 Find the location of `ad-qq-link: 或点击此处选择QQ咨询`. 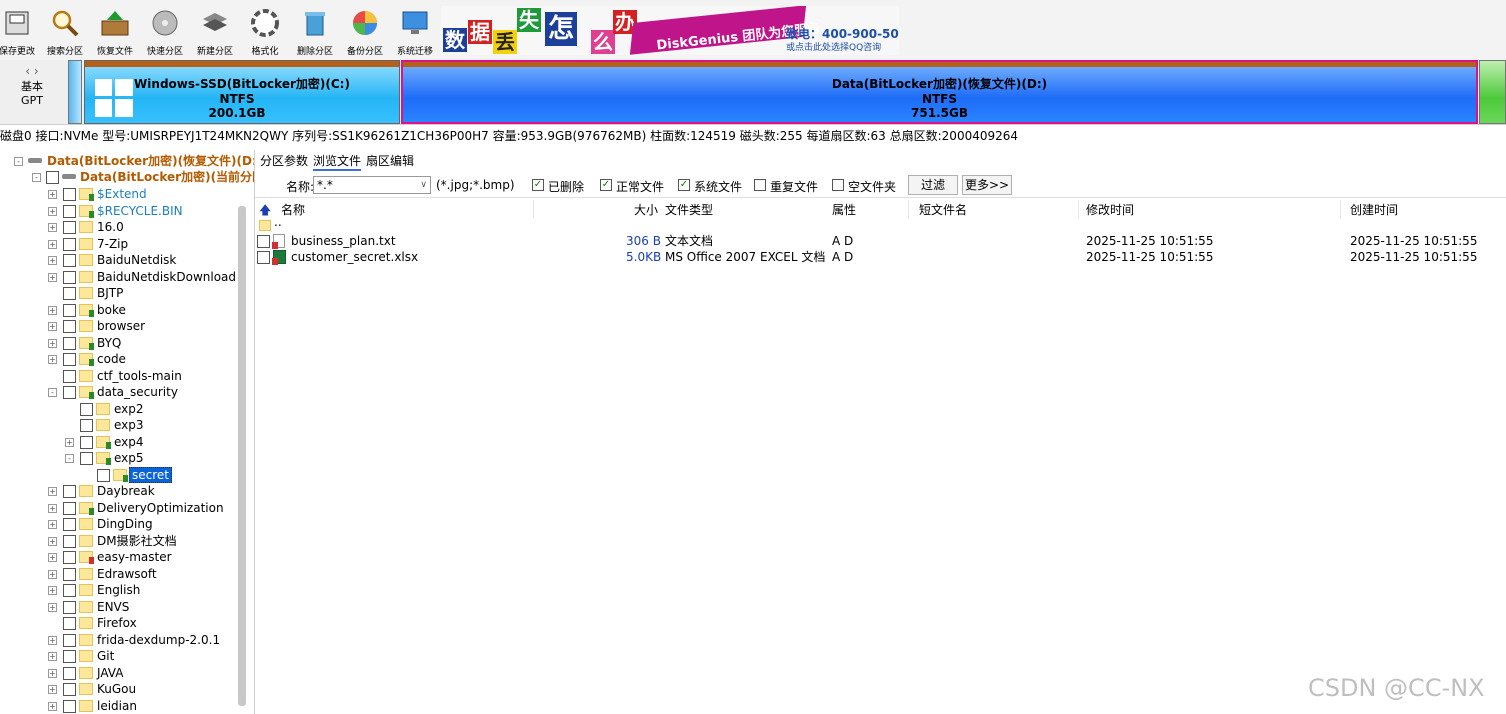

ad-qq-link: 或点击此处选择QQ咨询 is located at coordinates (833, 46).